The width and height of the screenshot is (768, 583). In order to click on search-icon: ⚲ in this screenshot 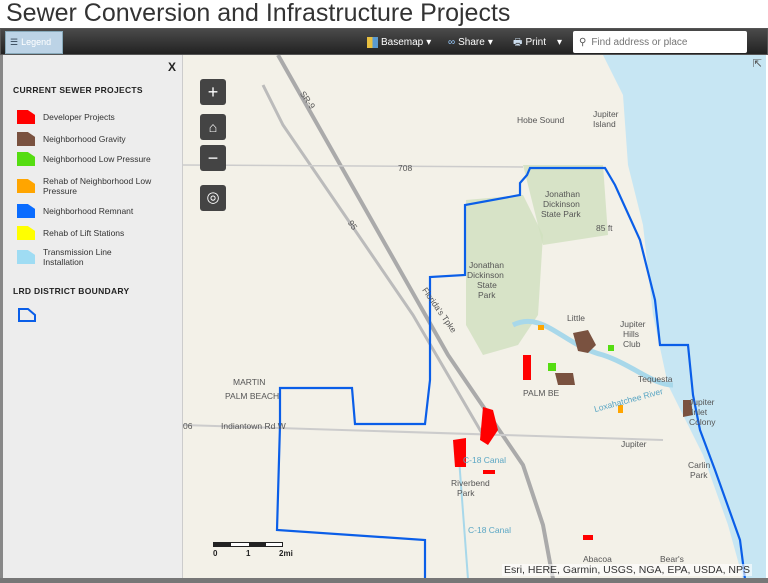, I will do `click(583, 42)`.